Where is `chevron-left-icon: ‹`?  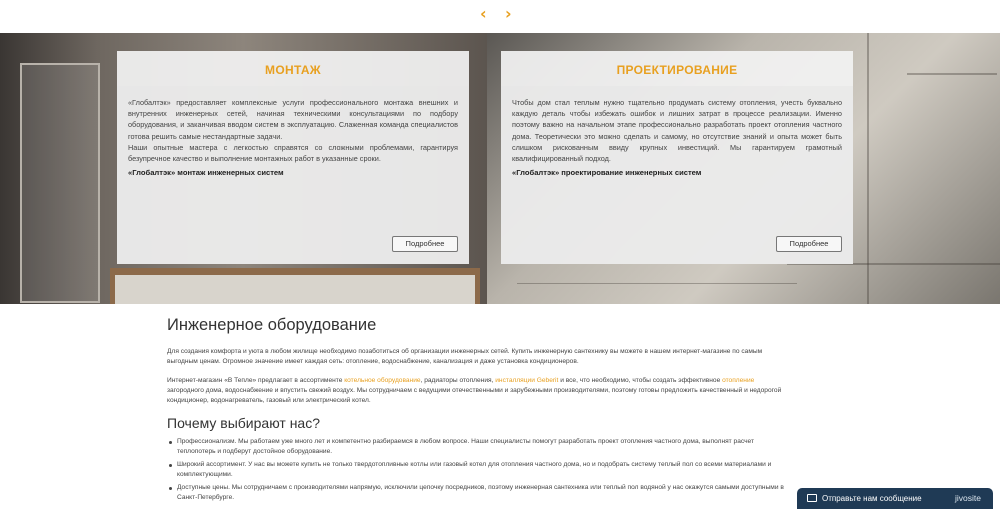
chevron-left-icon: ‹ is located at coordinates (483, 13).